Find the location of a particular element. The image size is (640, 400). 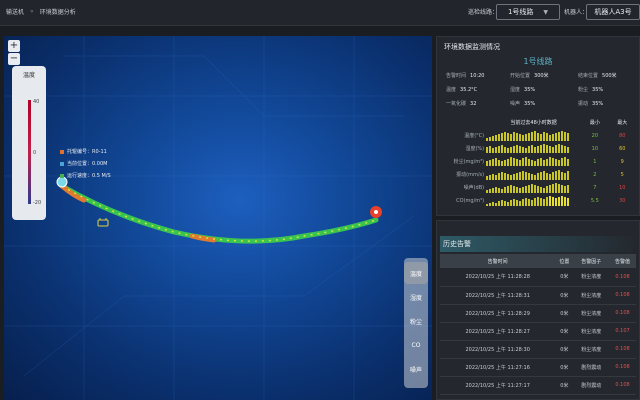

metric-button-temperature: 温度 is located at coordinates (416, 273).